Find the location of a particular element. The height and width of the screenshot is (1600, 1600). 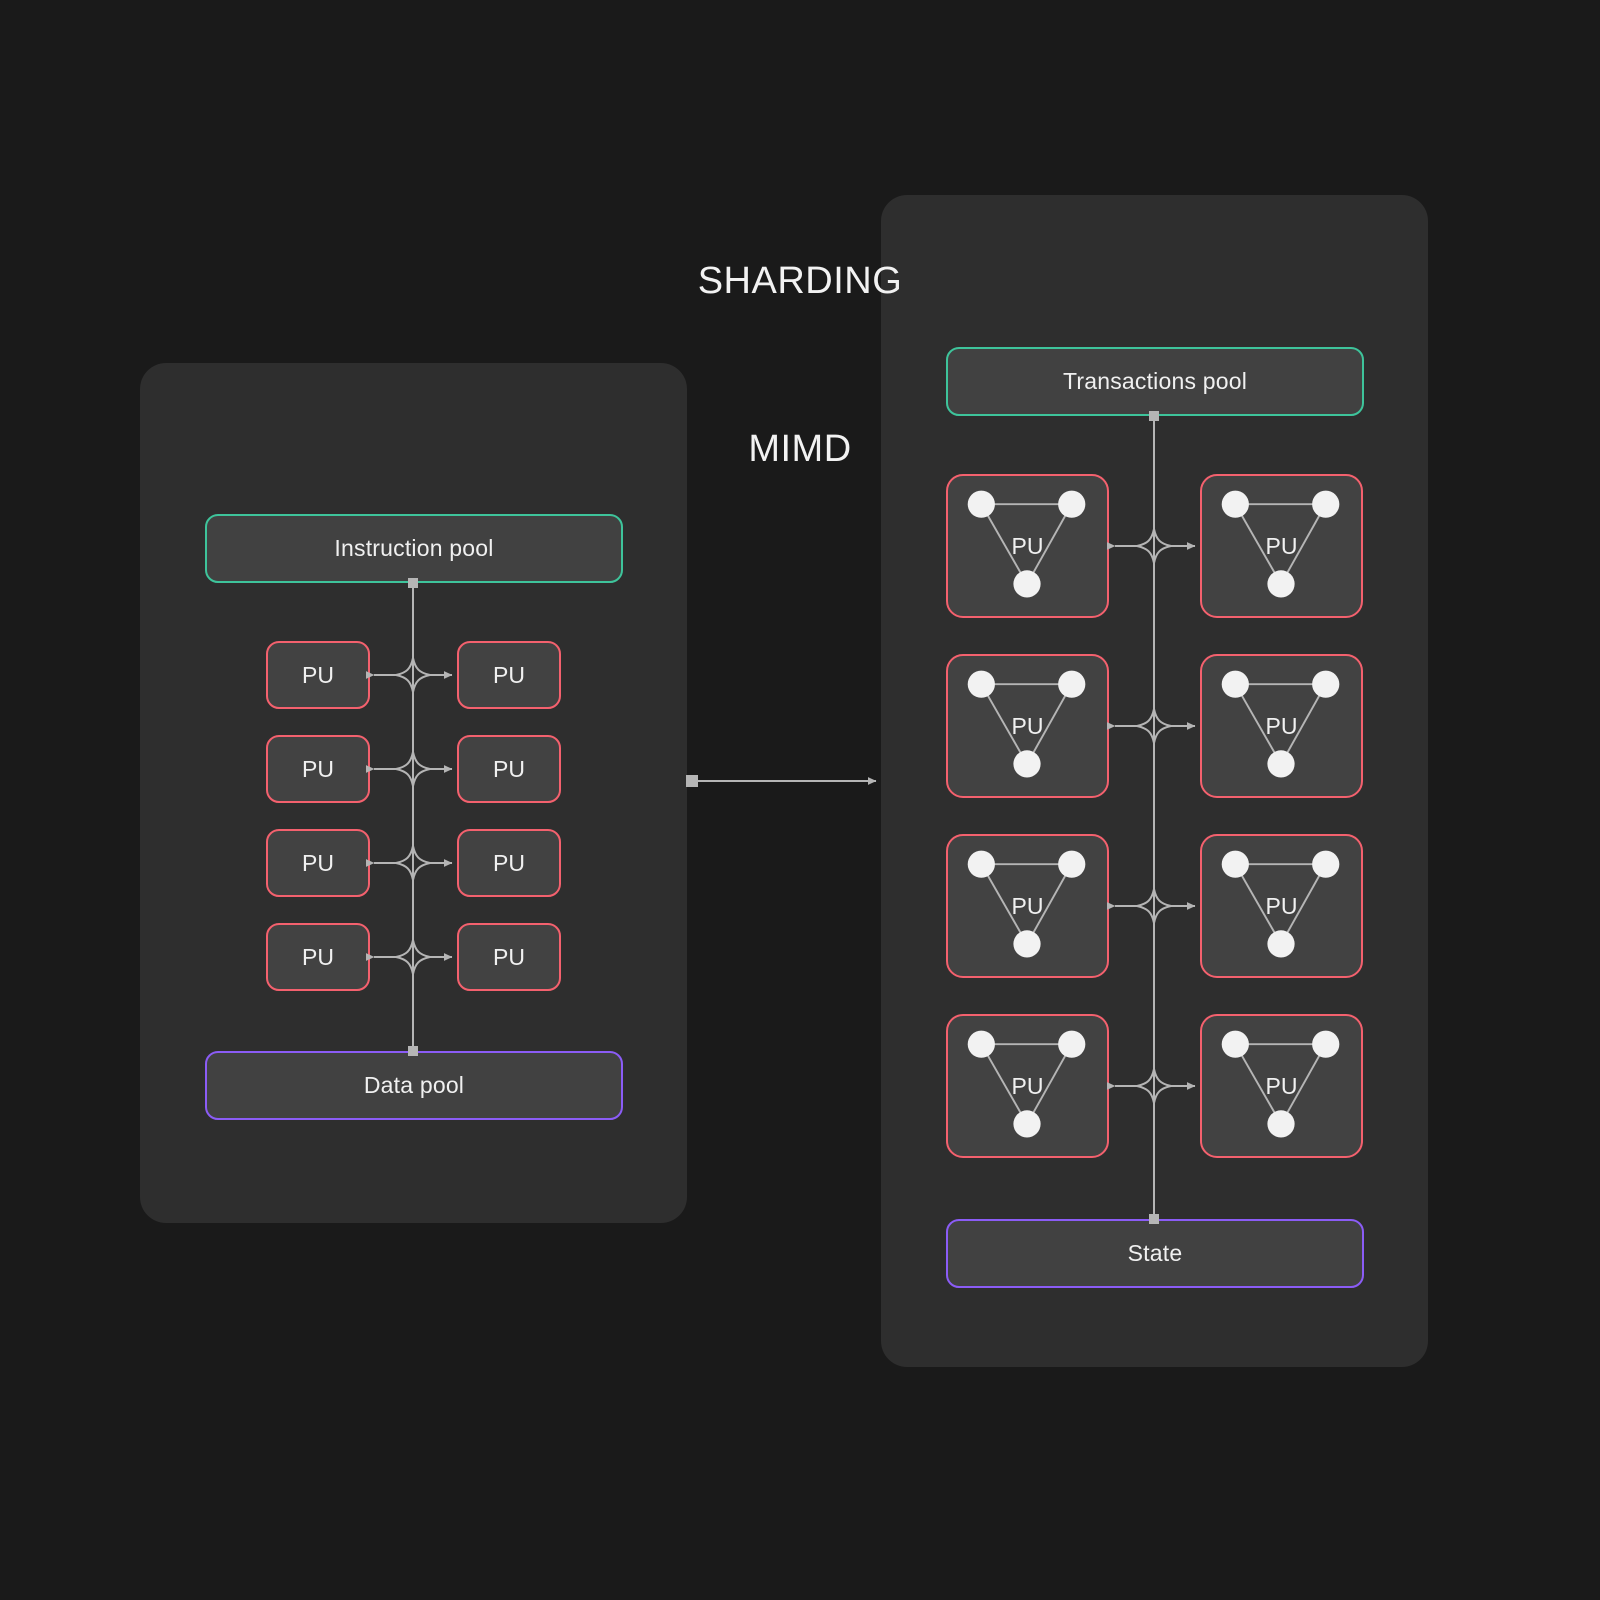

panel-sharding-title: SHARDING is located at coordinates (800, 281).